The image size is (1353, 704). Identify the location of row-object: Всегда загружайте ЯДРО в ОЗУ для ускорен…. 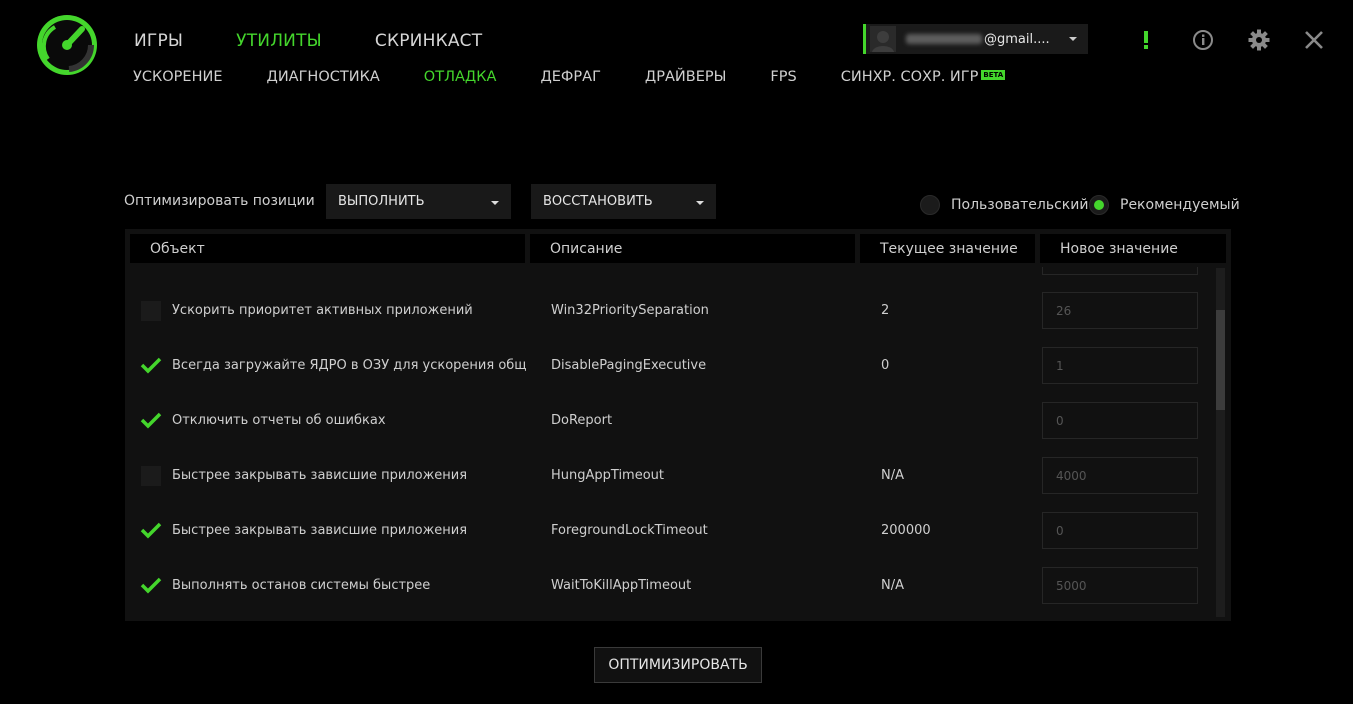
(349, 365).